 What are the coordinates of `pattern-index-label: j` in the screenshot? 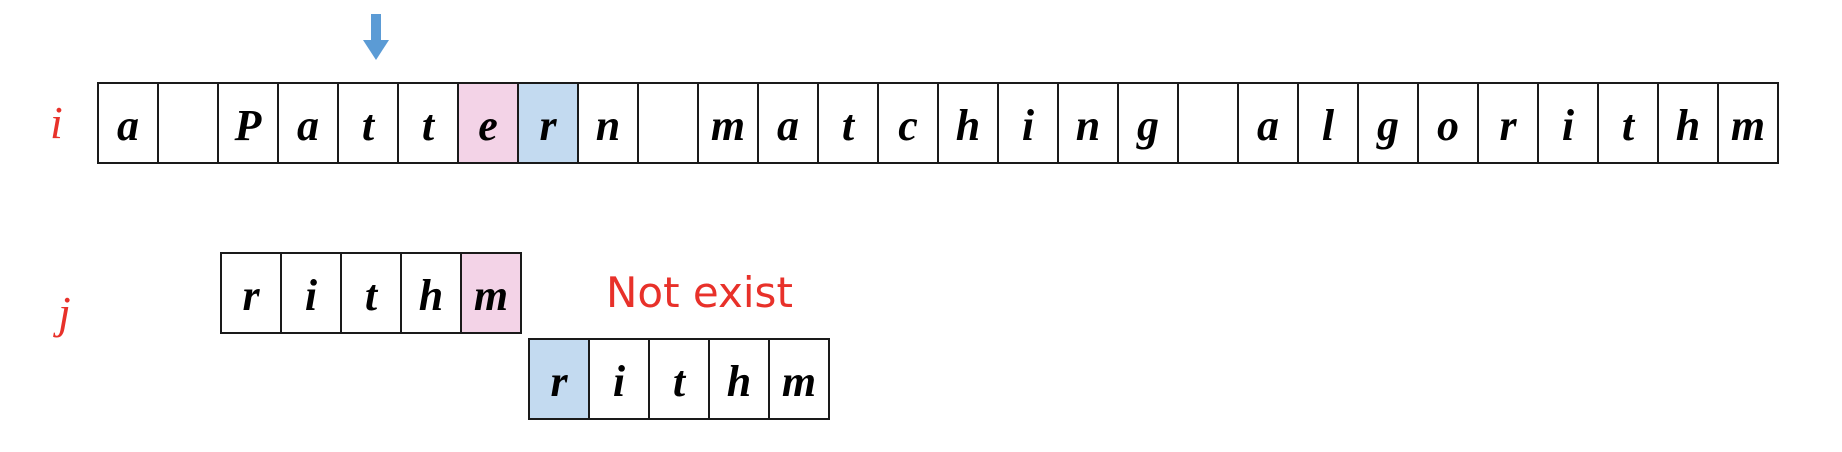 It's located at (64, 312).